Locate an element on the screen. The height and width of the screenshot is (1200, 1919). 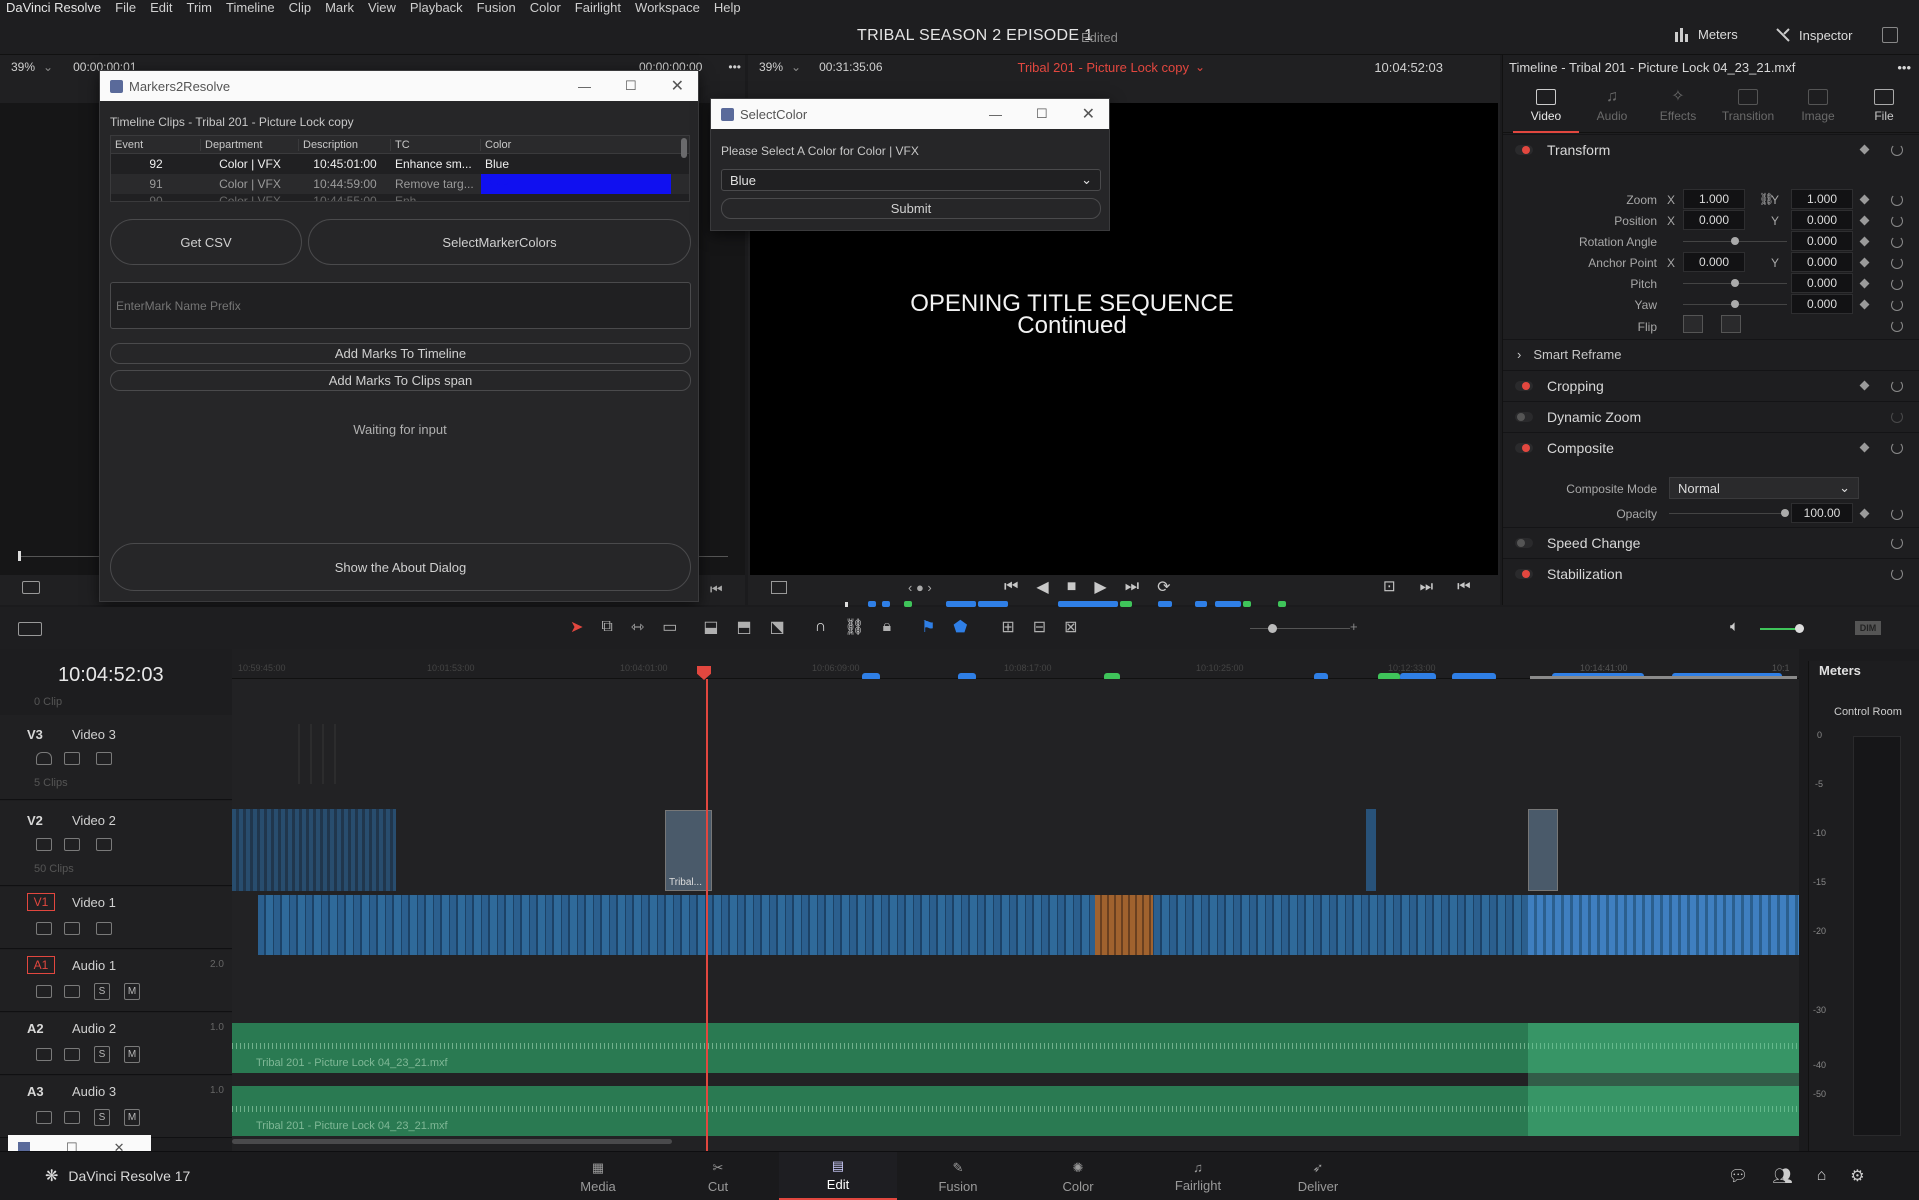
next-edit-icon: ⏭ is located at coordinates (1427, 586).